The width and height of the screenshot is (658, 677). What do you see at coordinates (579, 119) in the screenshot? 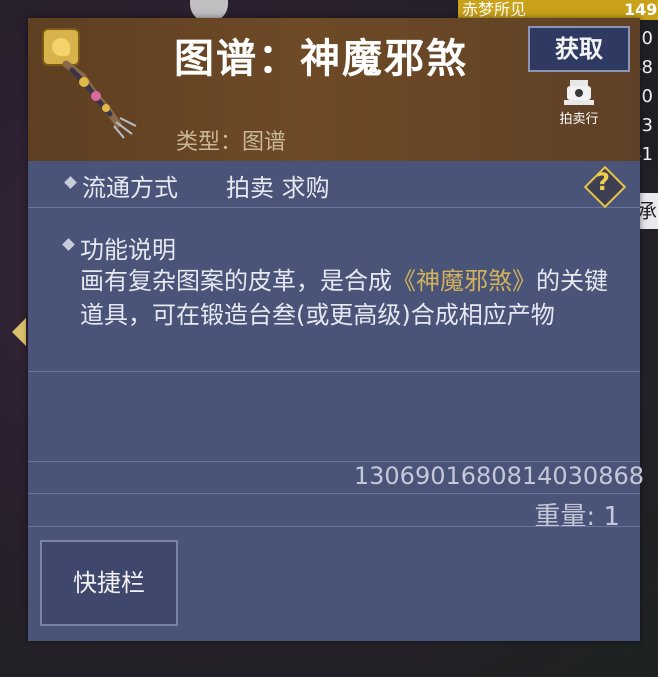
I see `auction-house-label: 拍卖行` at bounding box center [579, 119].